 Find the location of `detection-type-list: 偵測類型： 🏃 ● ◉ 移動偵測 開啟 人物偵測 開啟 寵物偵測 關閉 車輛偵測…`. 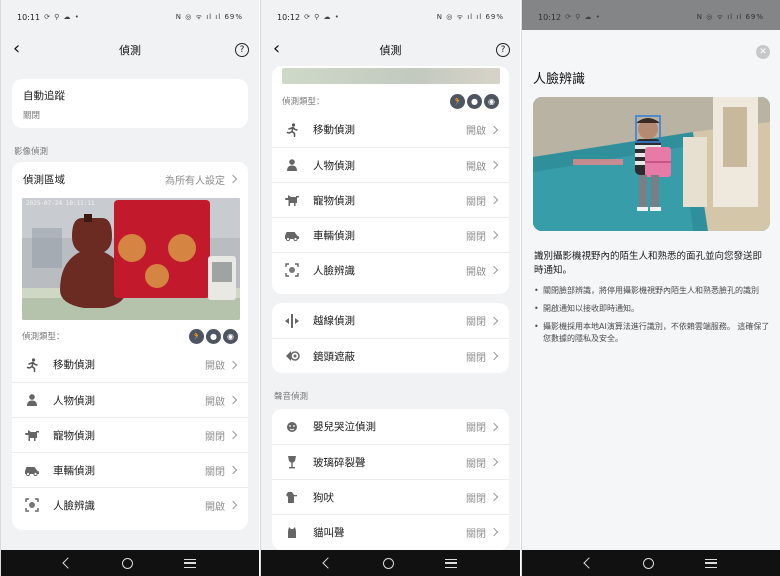

detection-type-list: 偵測類型： 🏃 ● ◉ 移動偵測 開啟 人物偵測 開啟 寵物偵測 關閉 車輛偵測… is located at coordinates (130, 427).